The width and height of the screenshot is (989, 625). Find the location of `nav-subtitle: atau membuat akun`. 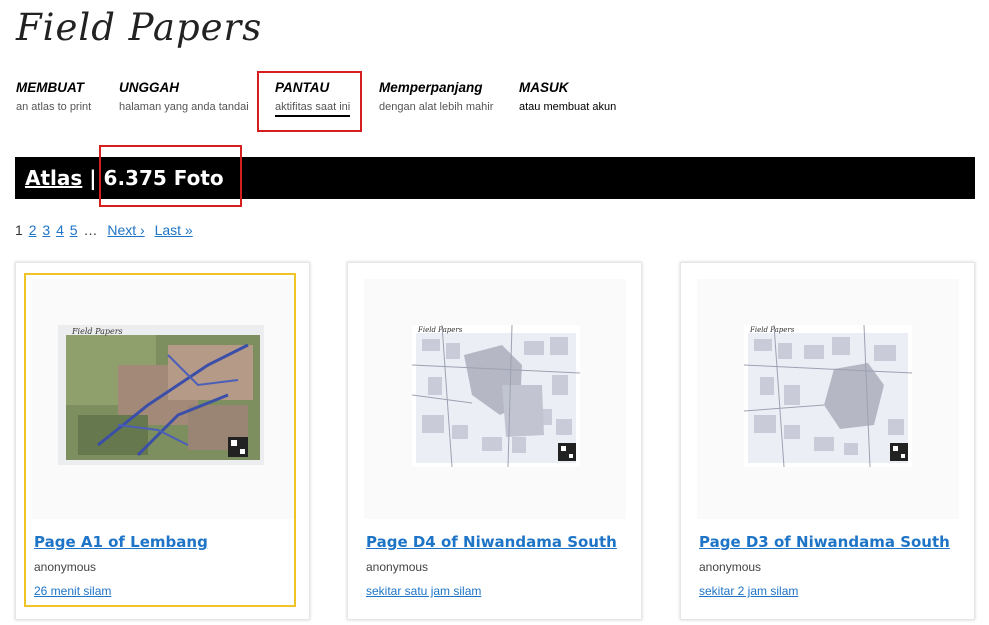

nav-subtitle: atau membuat akun is located at coordinates (568, 107).